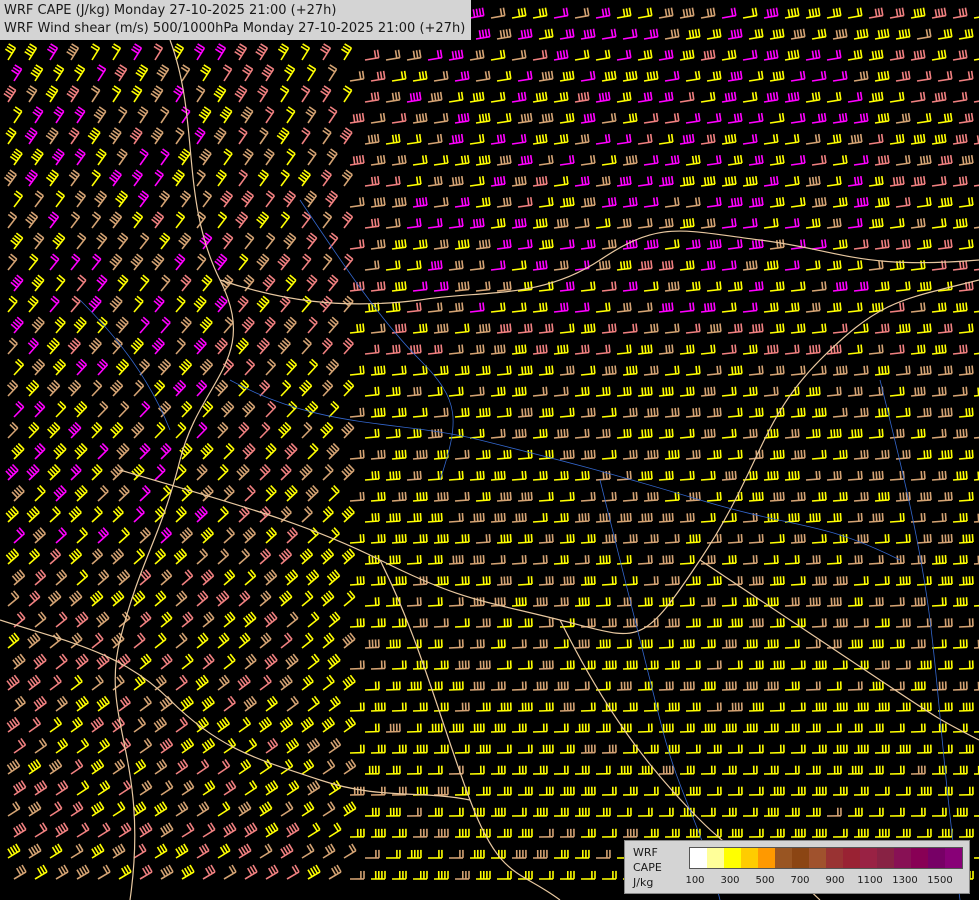 Image resolution: width=979 pixels, height=900 pixels. I want to click on legend-label-field: CAPE, so click(647, 867).